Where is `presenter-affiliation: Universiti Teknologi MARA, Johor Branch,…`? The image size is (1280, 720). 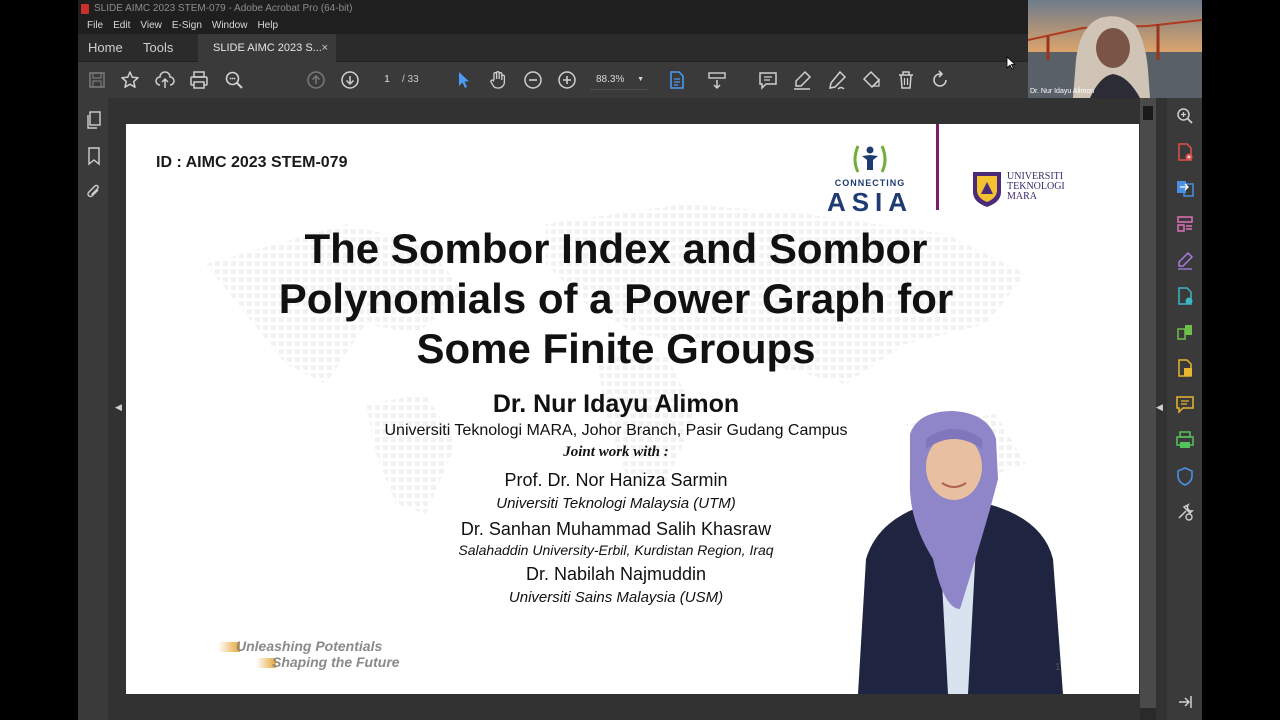 presenter-affiliation: Universiti Teknologi MARA, Johor Branch,… is located at coordinates (616, 430).